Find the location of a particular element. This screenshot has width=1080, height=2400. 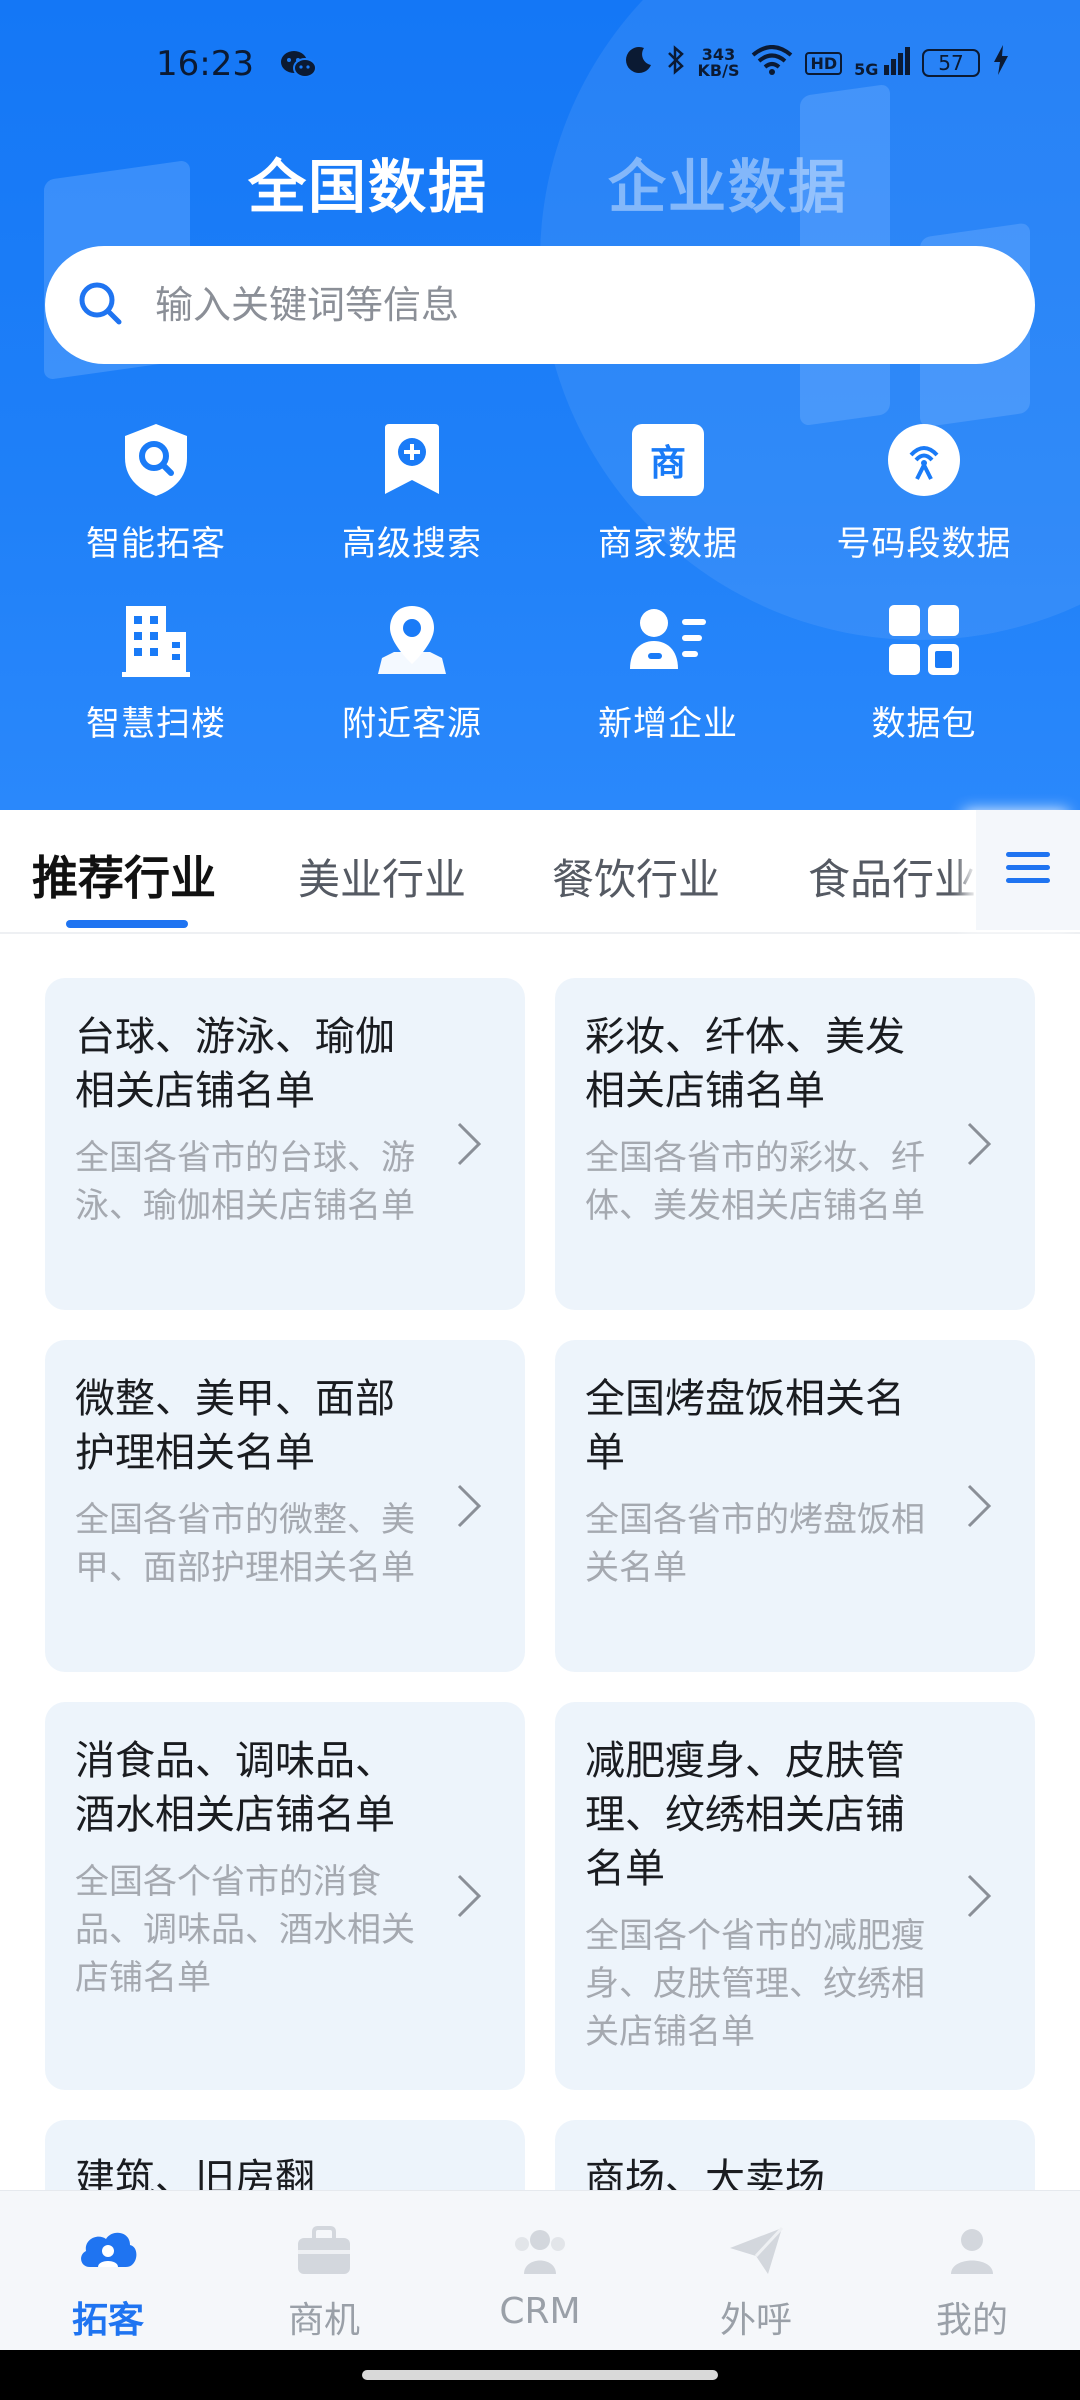

list-card: 微整、美甲、面部护理相关名单 全国各省市的微整、美甲、面部护理相关名单 is located at coordinates (285, 1506).